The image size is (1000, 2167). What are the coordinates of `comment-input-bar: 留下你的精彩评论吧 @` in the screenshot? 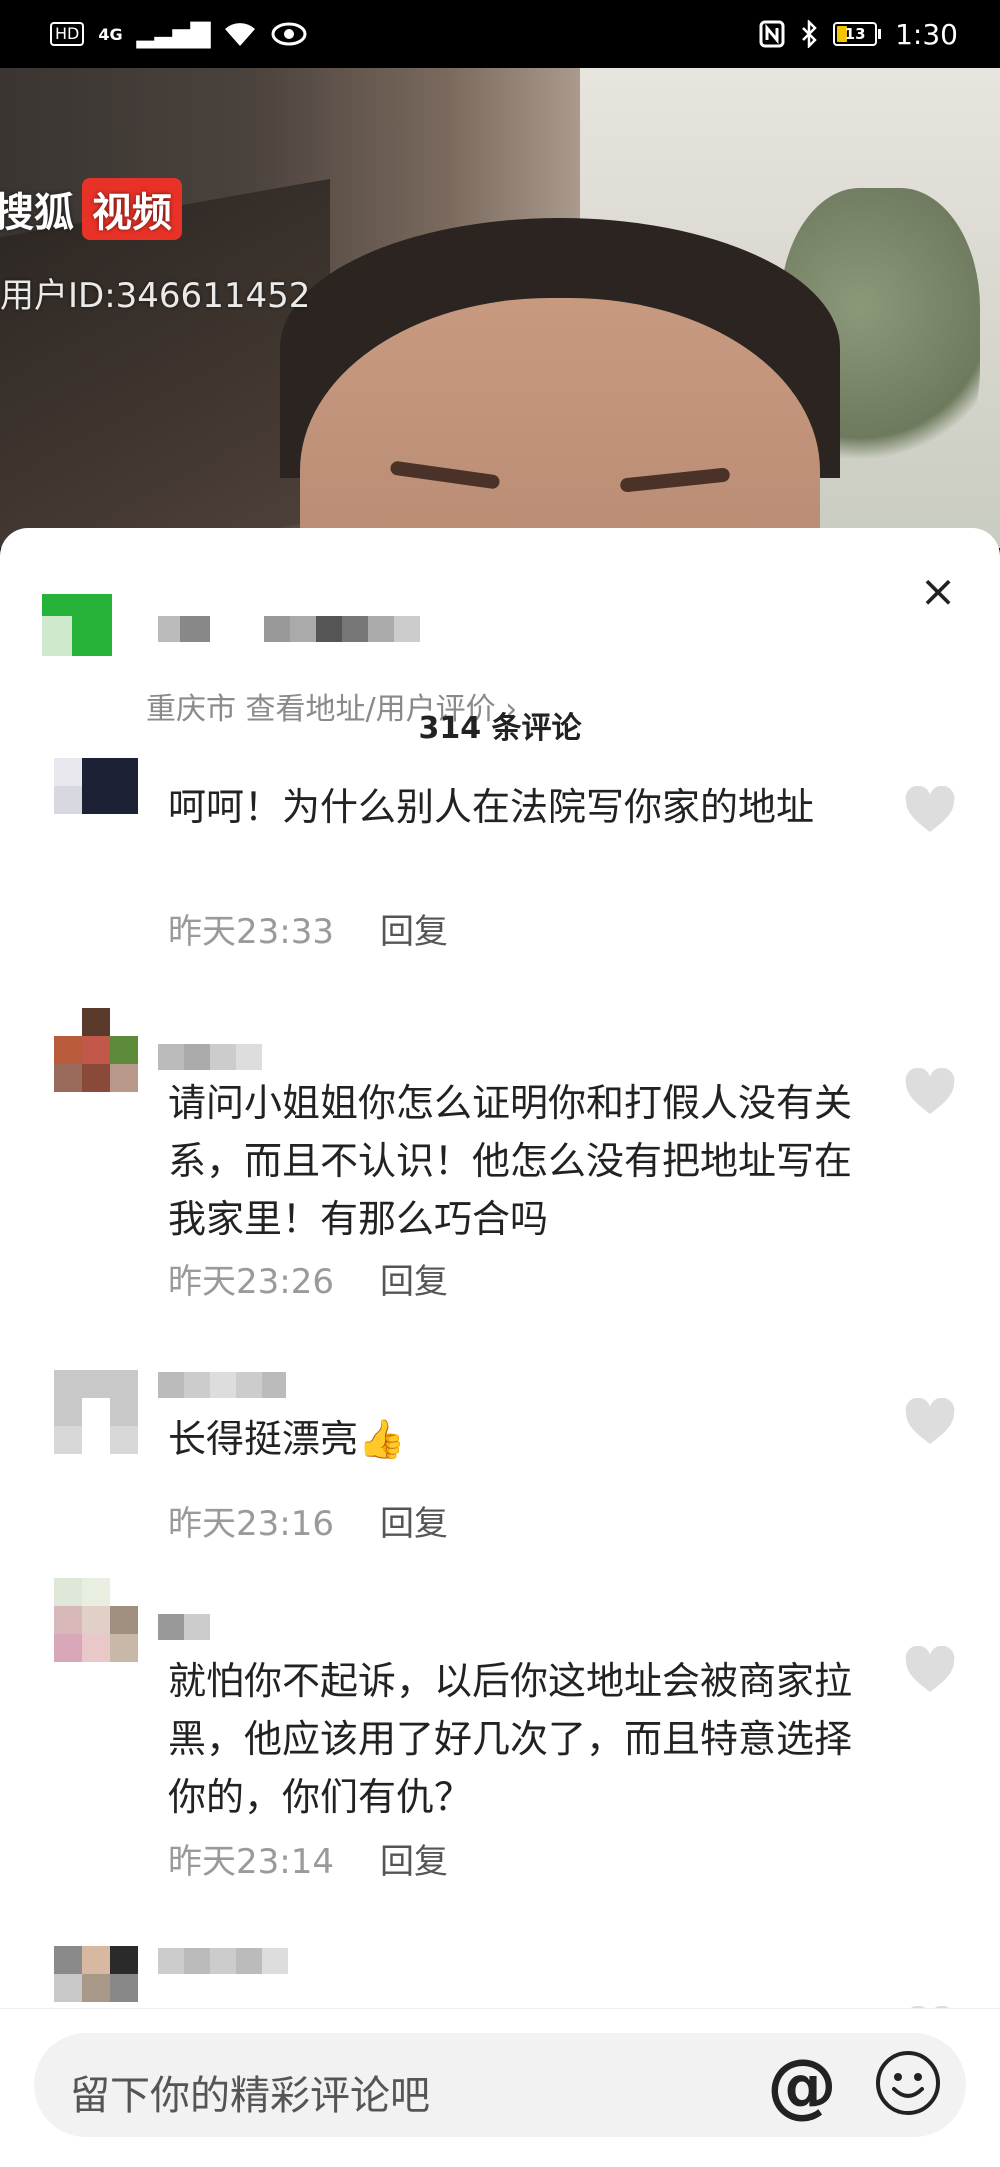 It's located at (500, 2087).